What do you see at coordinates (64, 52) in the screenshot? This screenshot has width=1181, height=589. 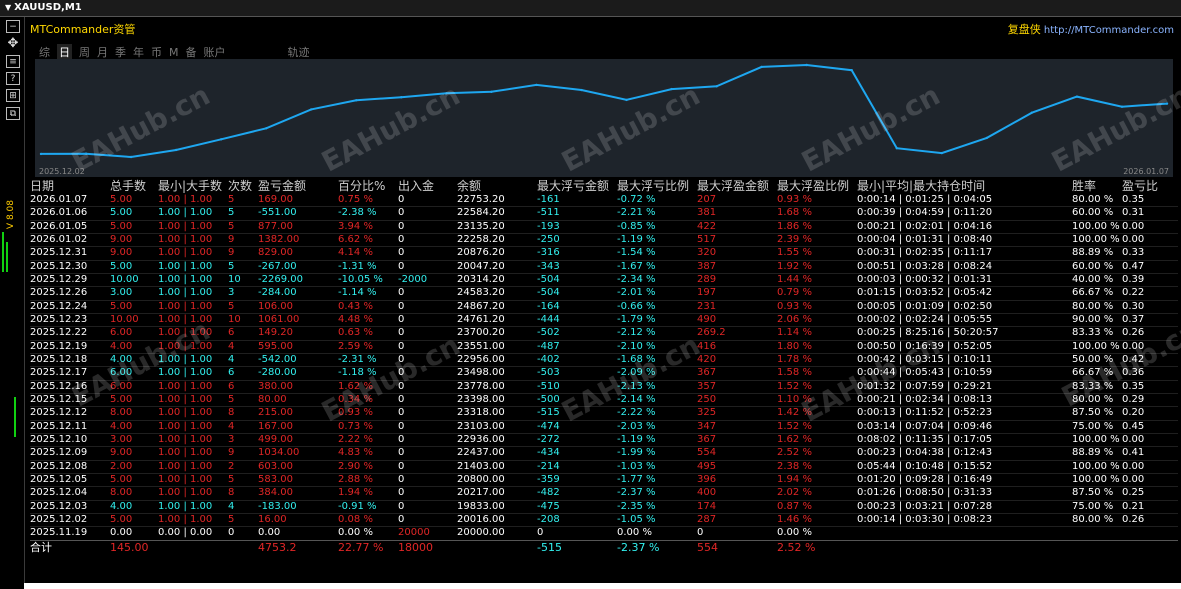 I see `tab-1: 日` at bounding box center [64, 52].